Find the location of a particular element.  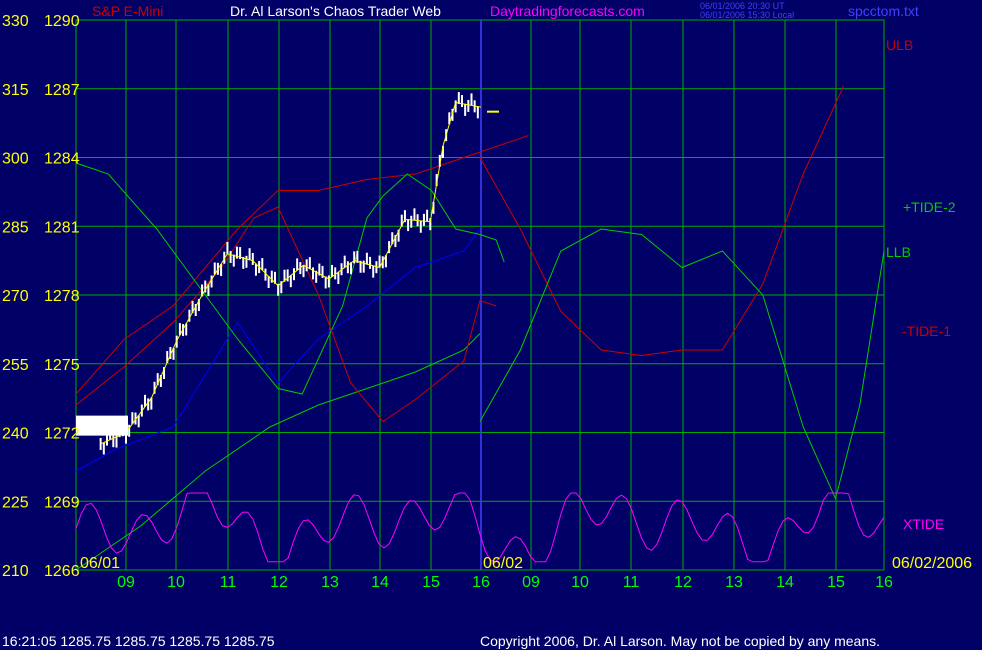

timestamp-local: 06/01/2006 15:30 Local is located at coordinates (747, 15).